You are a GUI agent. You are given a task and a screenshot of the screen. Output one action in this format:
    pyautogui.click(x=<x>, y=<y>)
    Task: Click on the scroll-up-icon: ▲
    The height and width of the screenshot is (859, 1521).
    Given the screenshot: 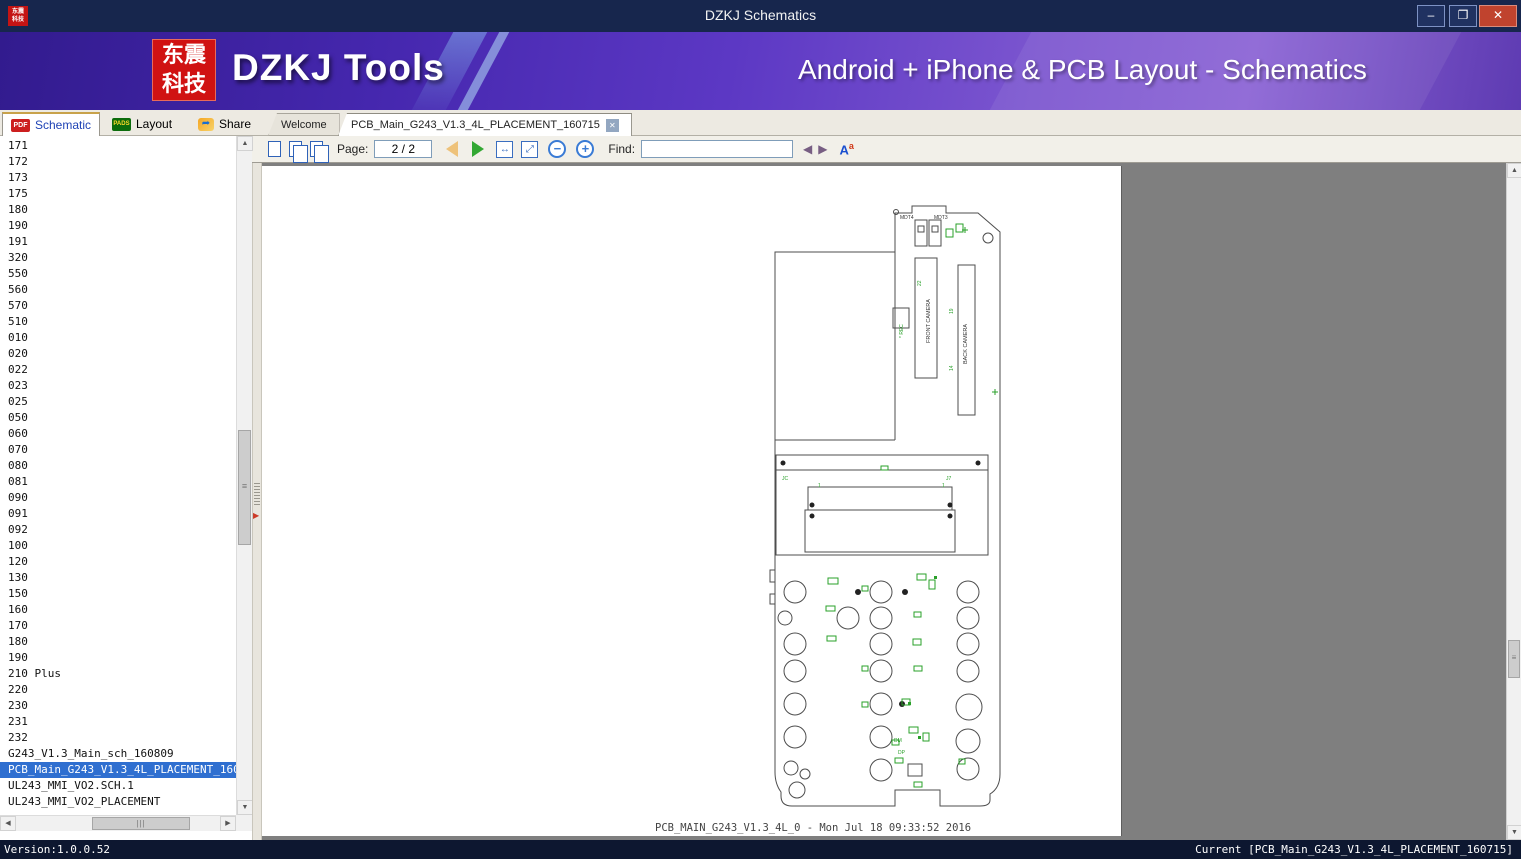 What is the action you would take?
    pyautogui.click(x=245, y=143)
    